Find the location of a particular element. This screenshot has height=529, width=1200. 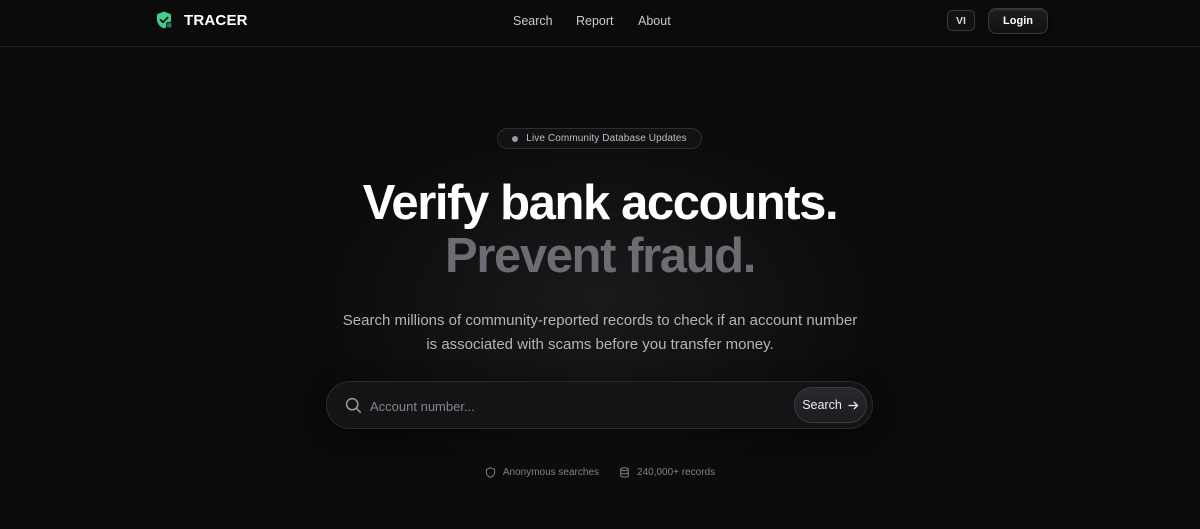

live-updates-badge: Live Community Database Updates is located at coordinates (599, 138).